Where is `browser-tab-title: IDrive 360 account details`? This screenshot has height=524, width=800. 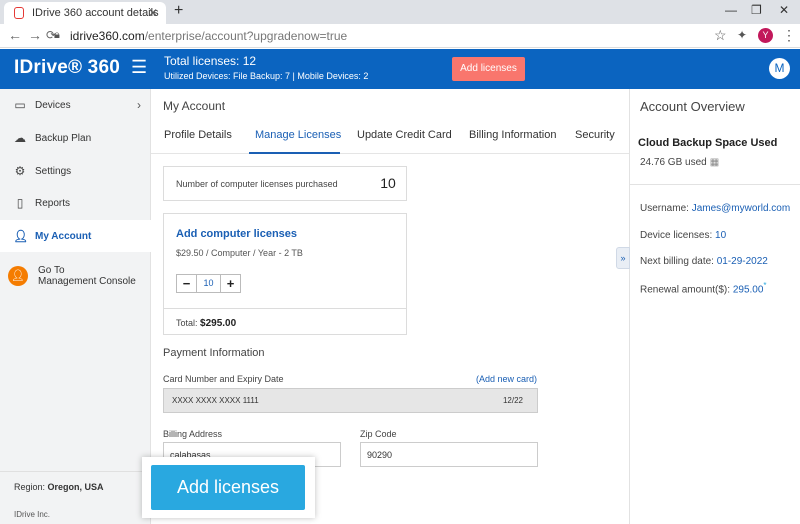 browser-tab-title: IDrive 360 account details is located at coordinates (95, 13).